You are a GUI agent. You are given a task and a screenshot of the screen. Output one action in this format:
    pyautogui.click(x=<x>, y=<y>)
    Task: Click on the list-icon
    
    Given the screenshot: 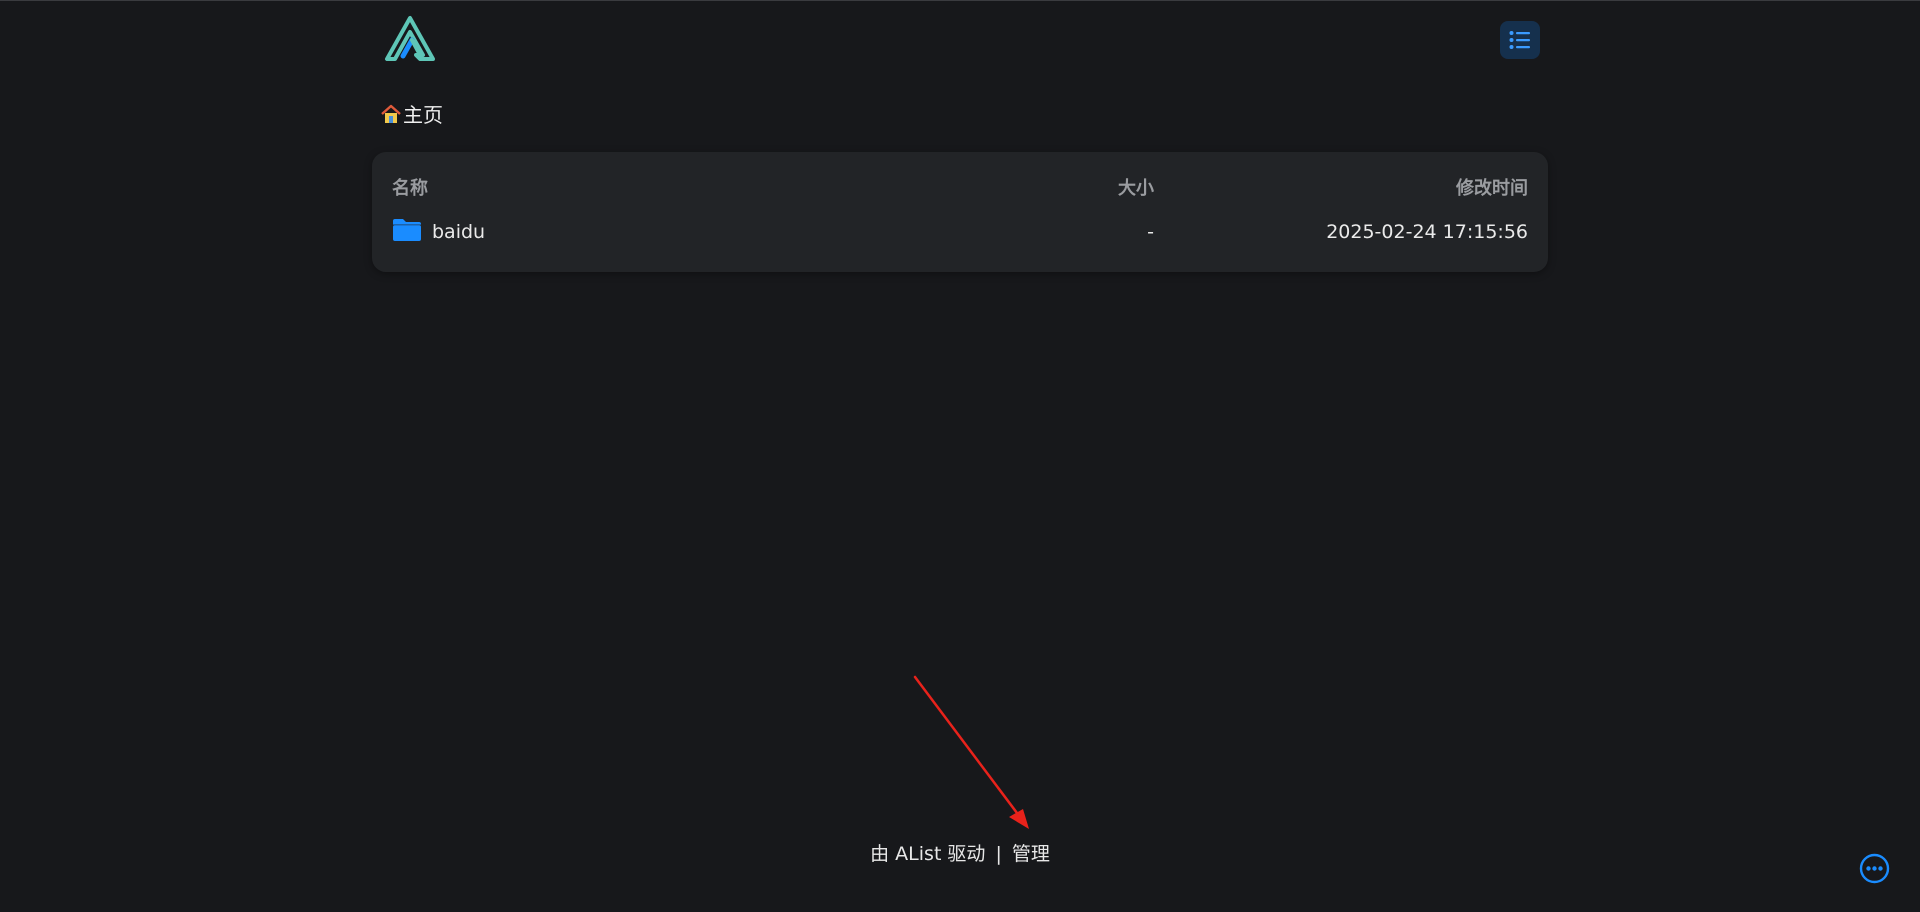 What is the action you would take?
    pyautogui.click(x=1519, y=40)
    